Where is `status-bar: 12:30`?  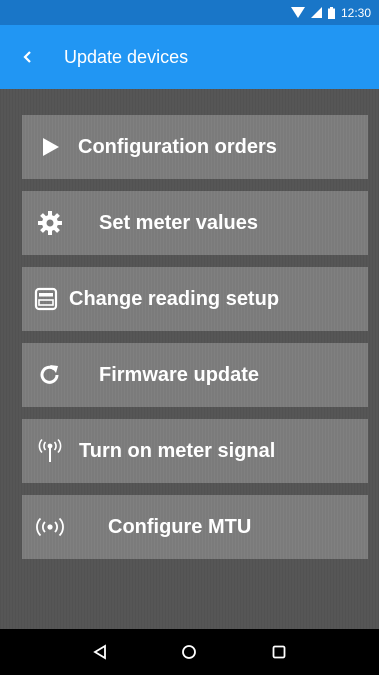
status-bar: 12:30 is located at coordinates (189, 12).